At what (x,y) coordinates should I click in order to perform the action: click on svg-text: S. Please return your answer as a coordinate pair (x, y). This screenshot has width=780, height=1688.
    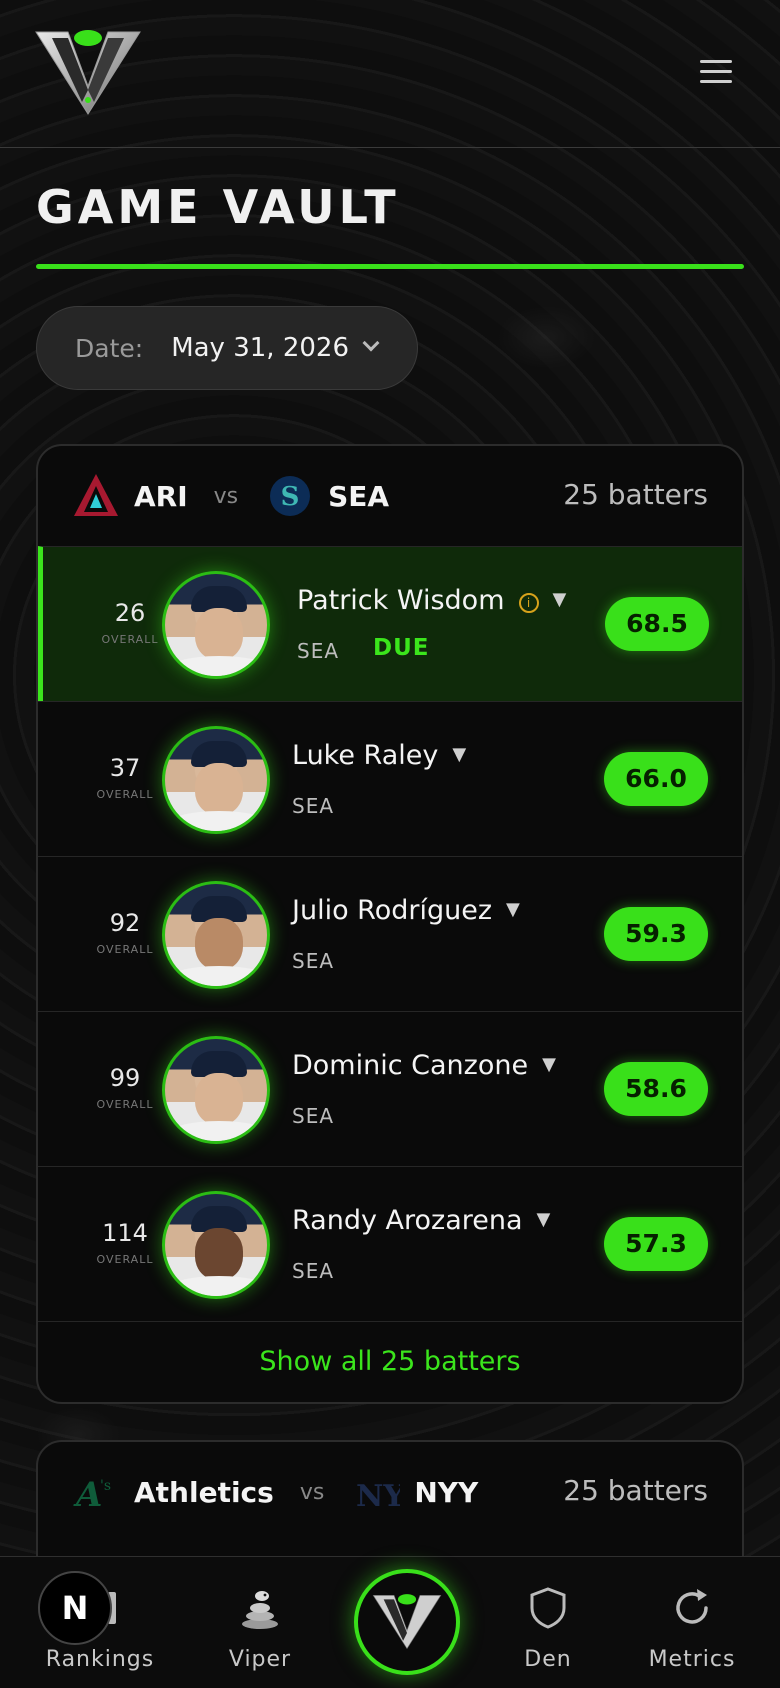
    Looking at the image, I should click on (290, 497).